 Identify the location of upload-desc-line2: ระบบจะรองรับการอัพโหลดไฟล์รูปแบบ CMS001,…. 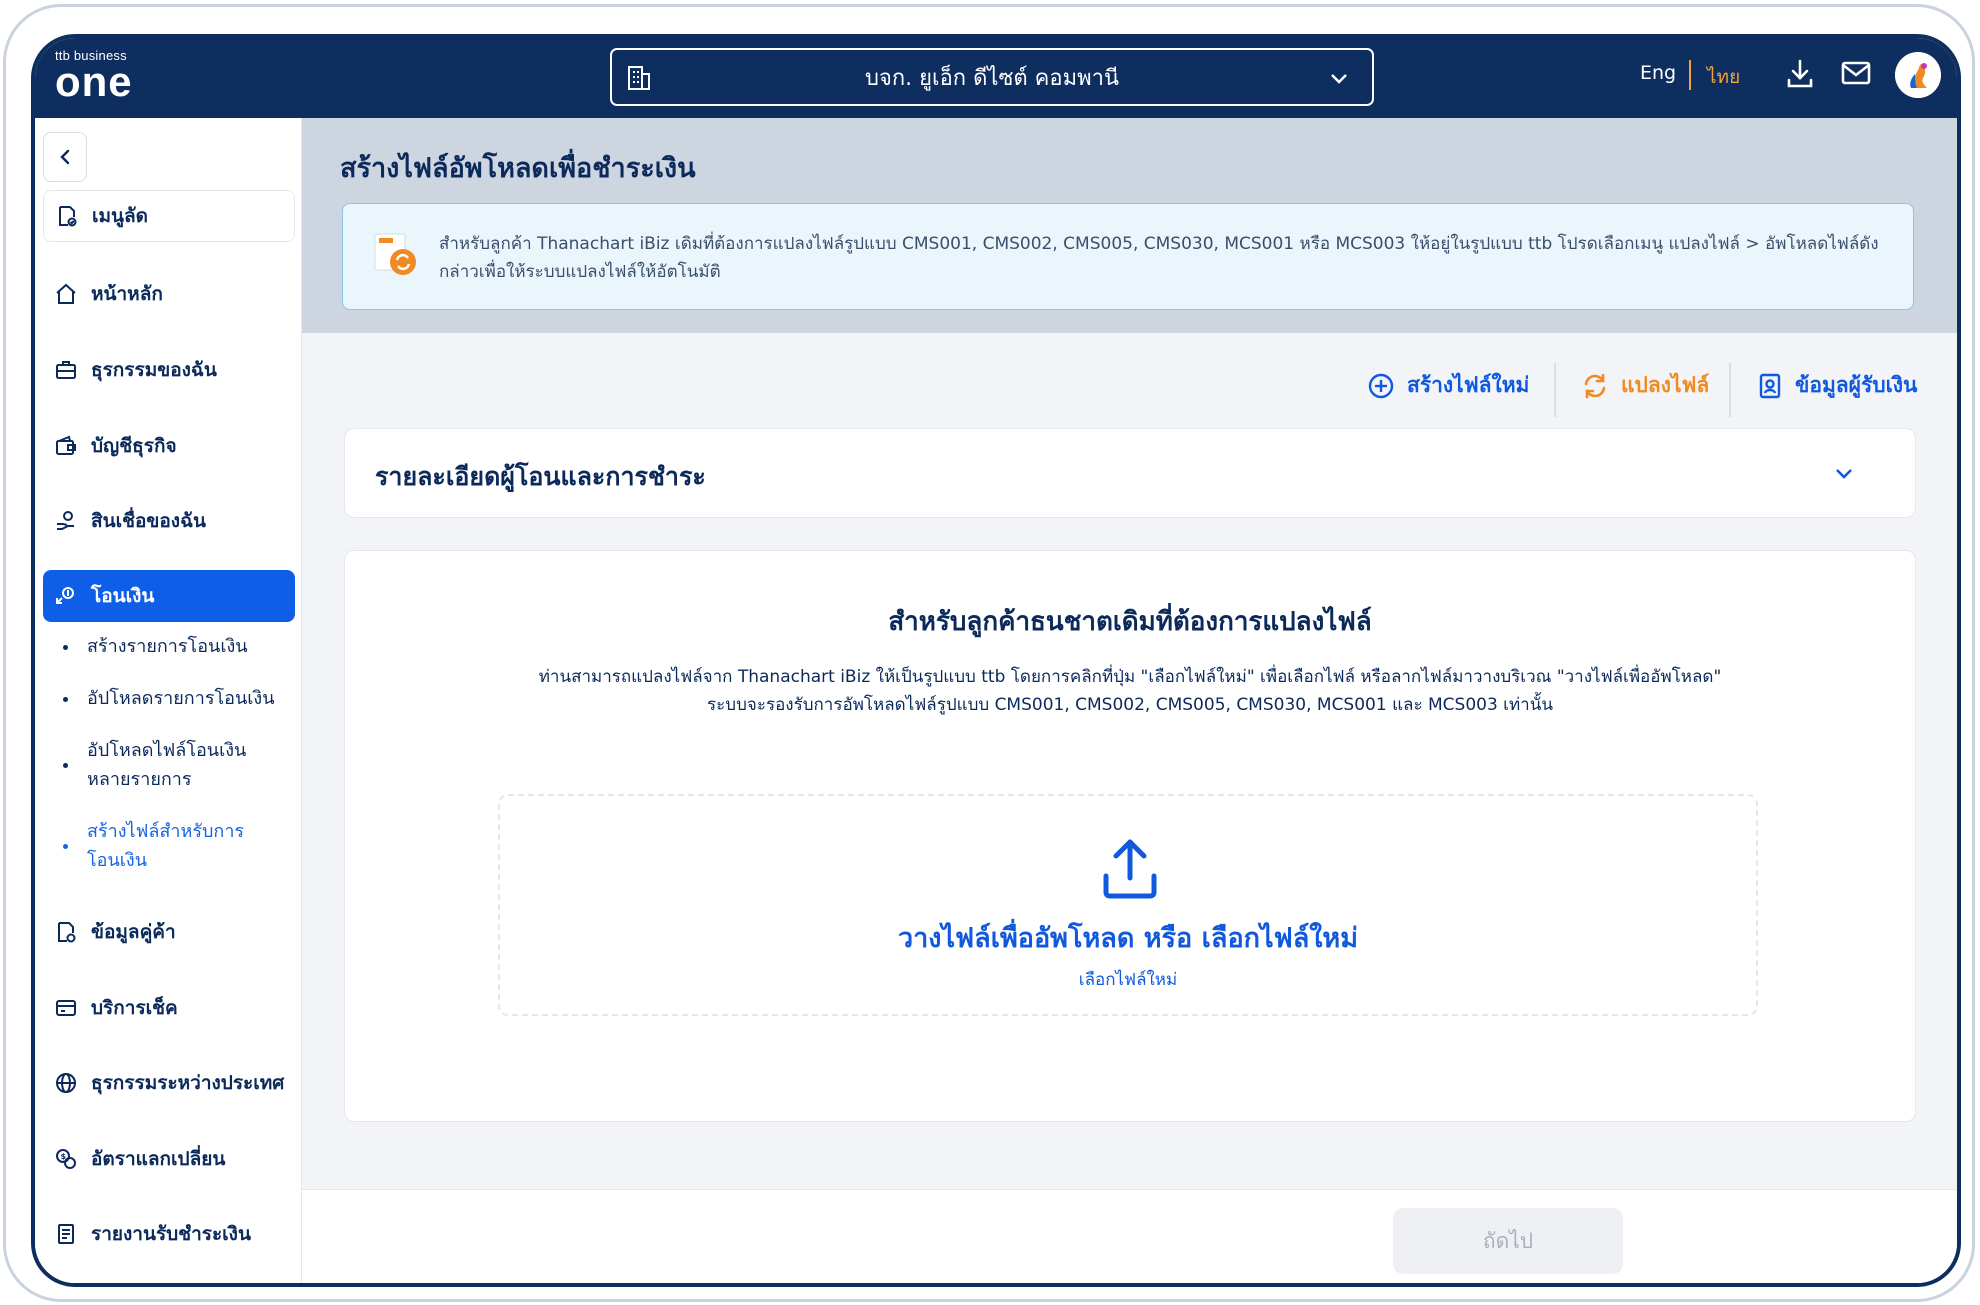
(1130, 705).